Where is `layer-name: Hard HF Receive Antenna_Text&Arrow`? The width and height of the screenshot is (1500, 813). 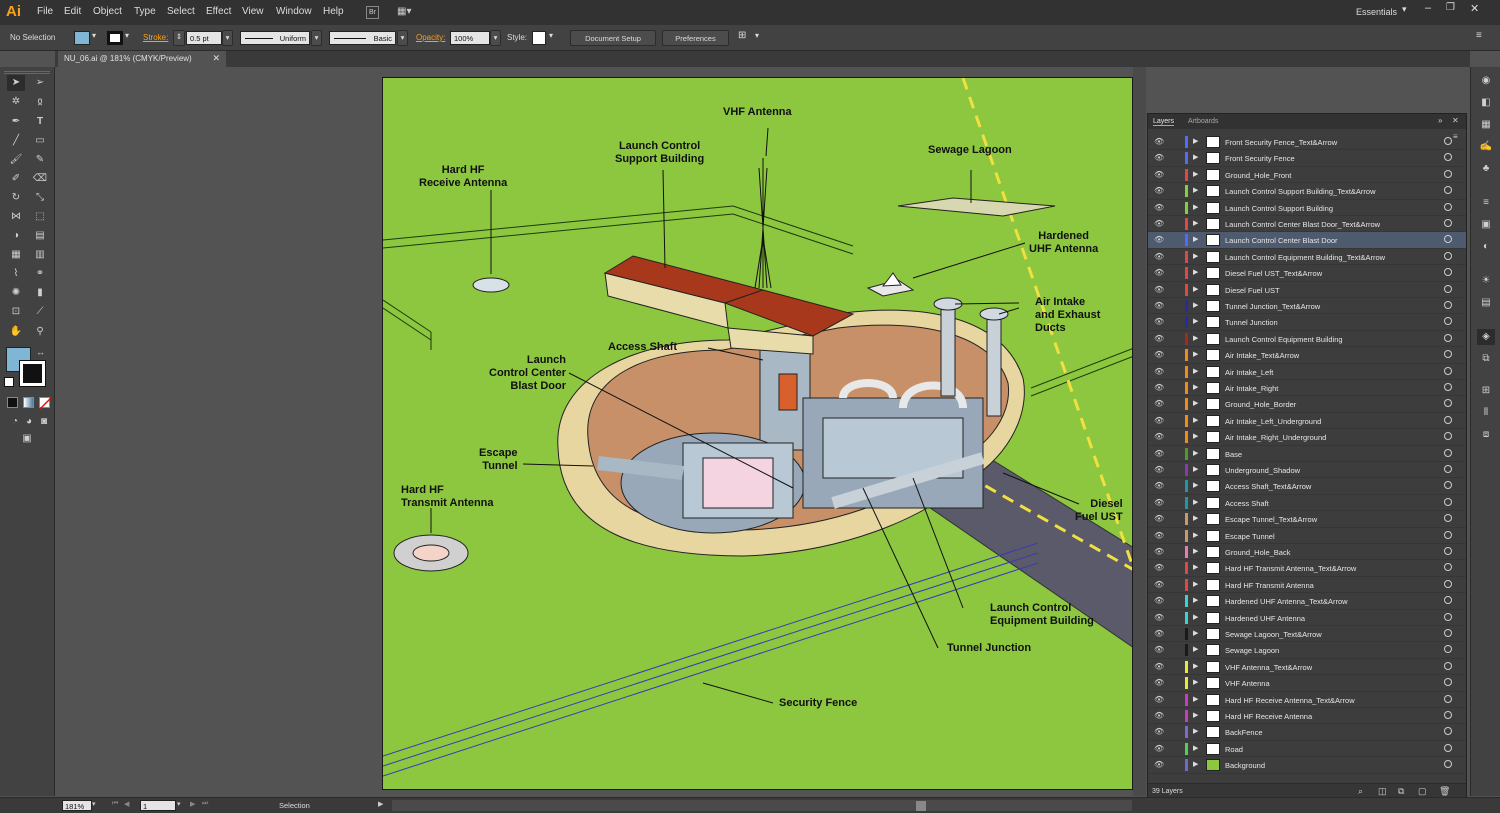
layer-name: Hard HF Receive Antenna_Text&Arrow is located at coordinates (1290, 700).